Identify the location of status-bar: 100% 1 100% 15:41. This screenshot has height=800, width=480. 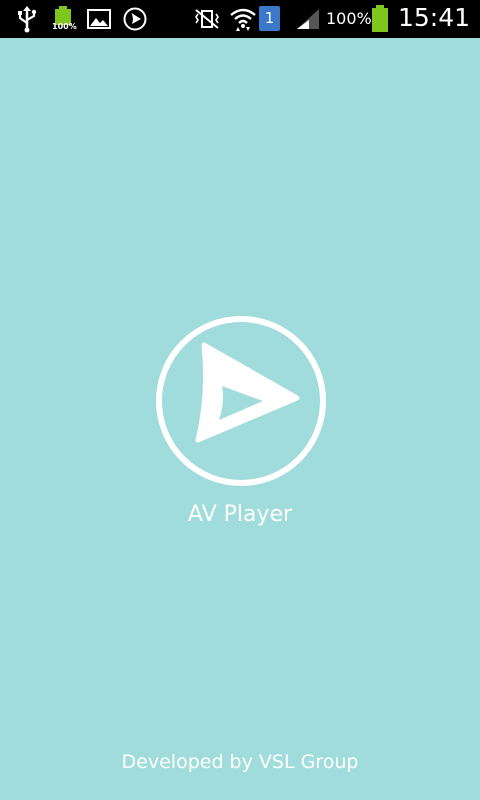
(240, 19).